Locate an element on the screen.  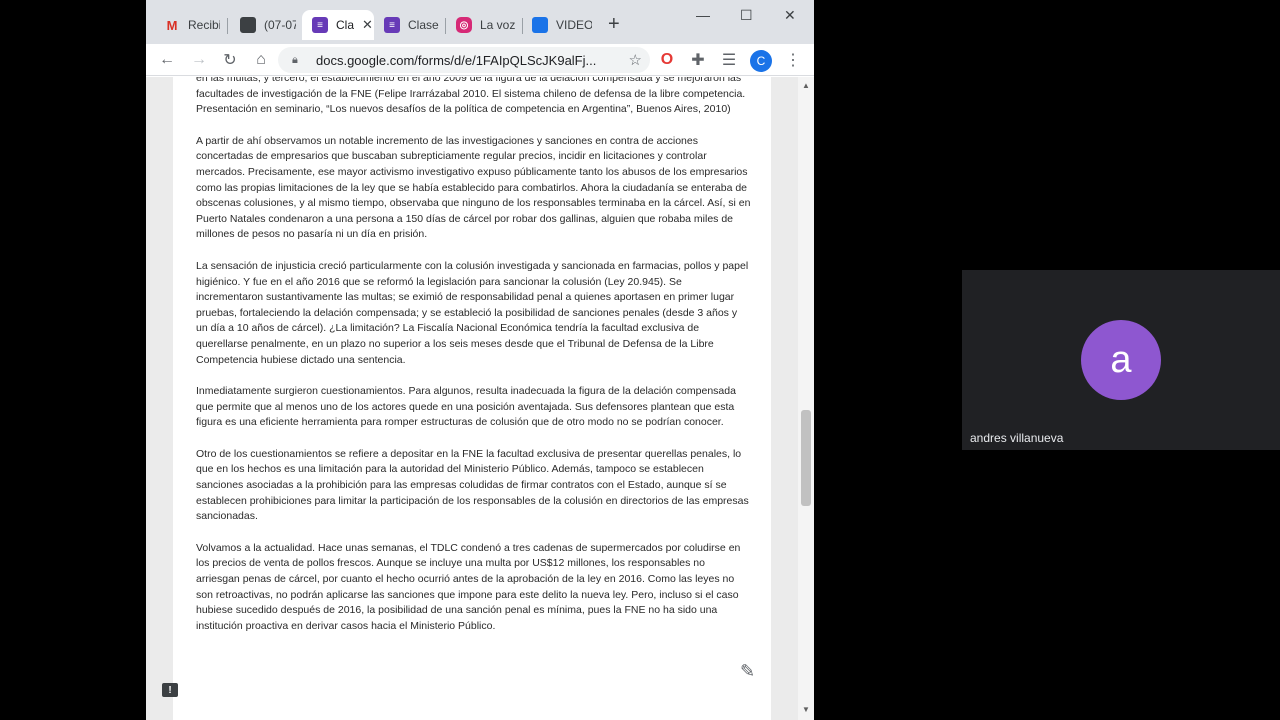
reload-icon: ↻ is located at coordinates (230, 60).